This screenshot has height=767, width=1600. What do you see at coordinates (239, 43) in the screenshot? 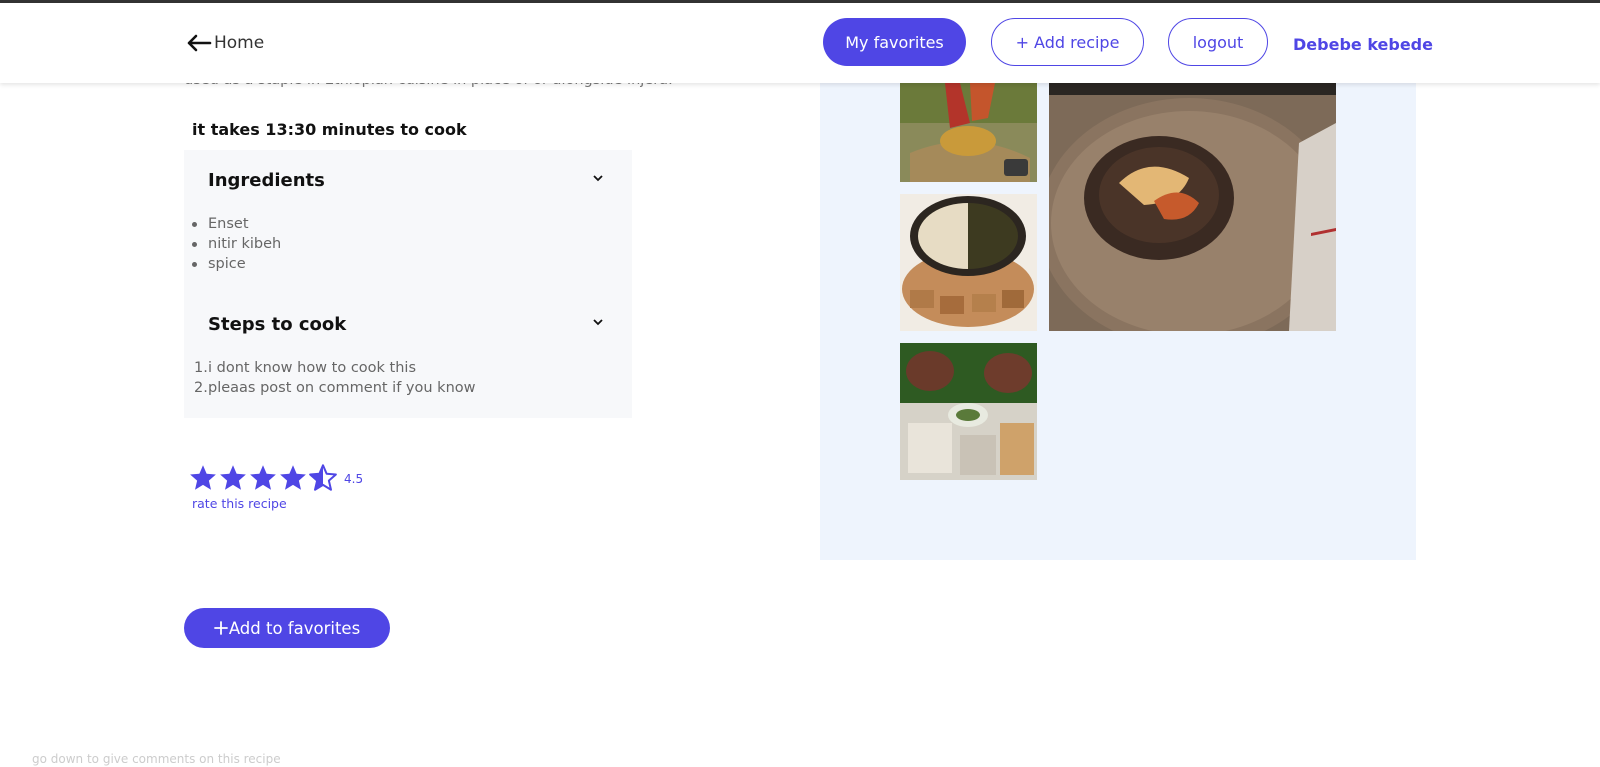
I see `home-label: Home` at bounding box center [239, 43].